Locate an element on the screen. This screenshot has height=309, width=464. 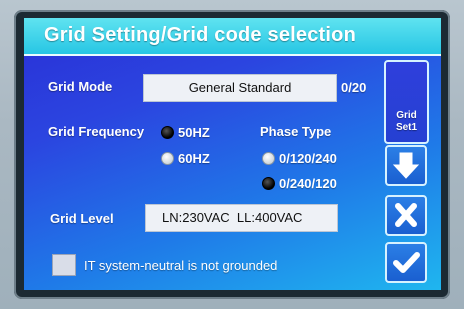
phase-0-120-240-label: 0/120/240 is located at coordinates (308, 158).